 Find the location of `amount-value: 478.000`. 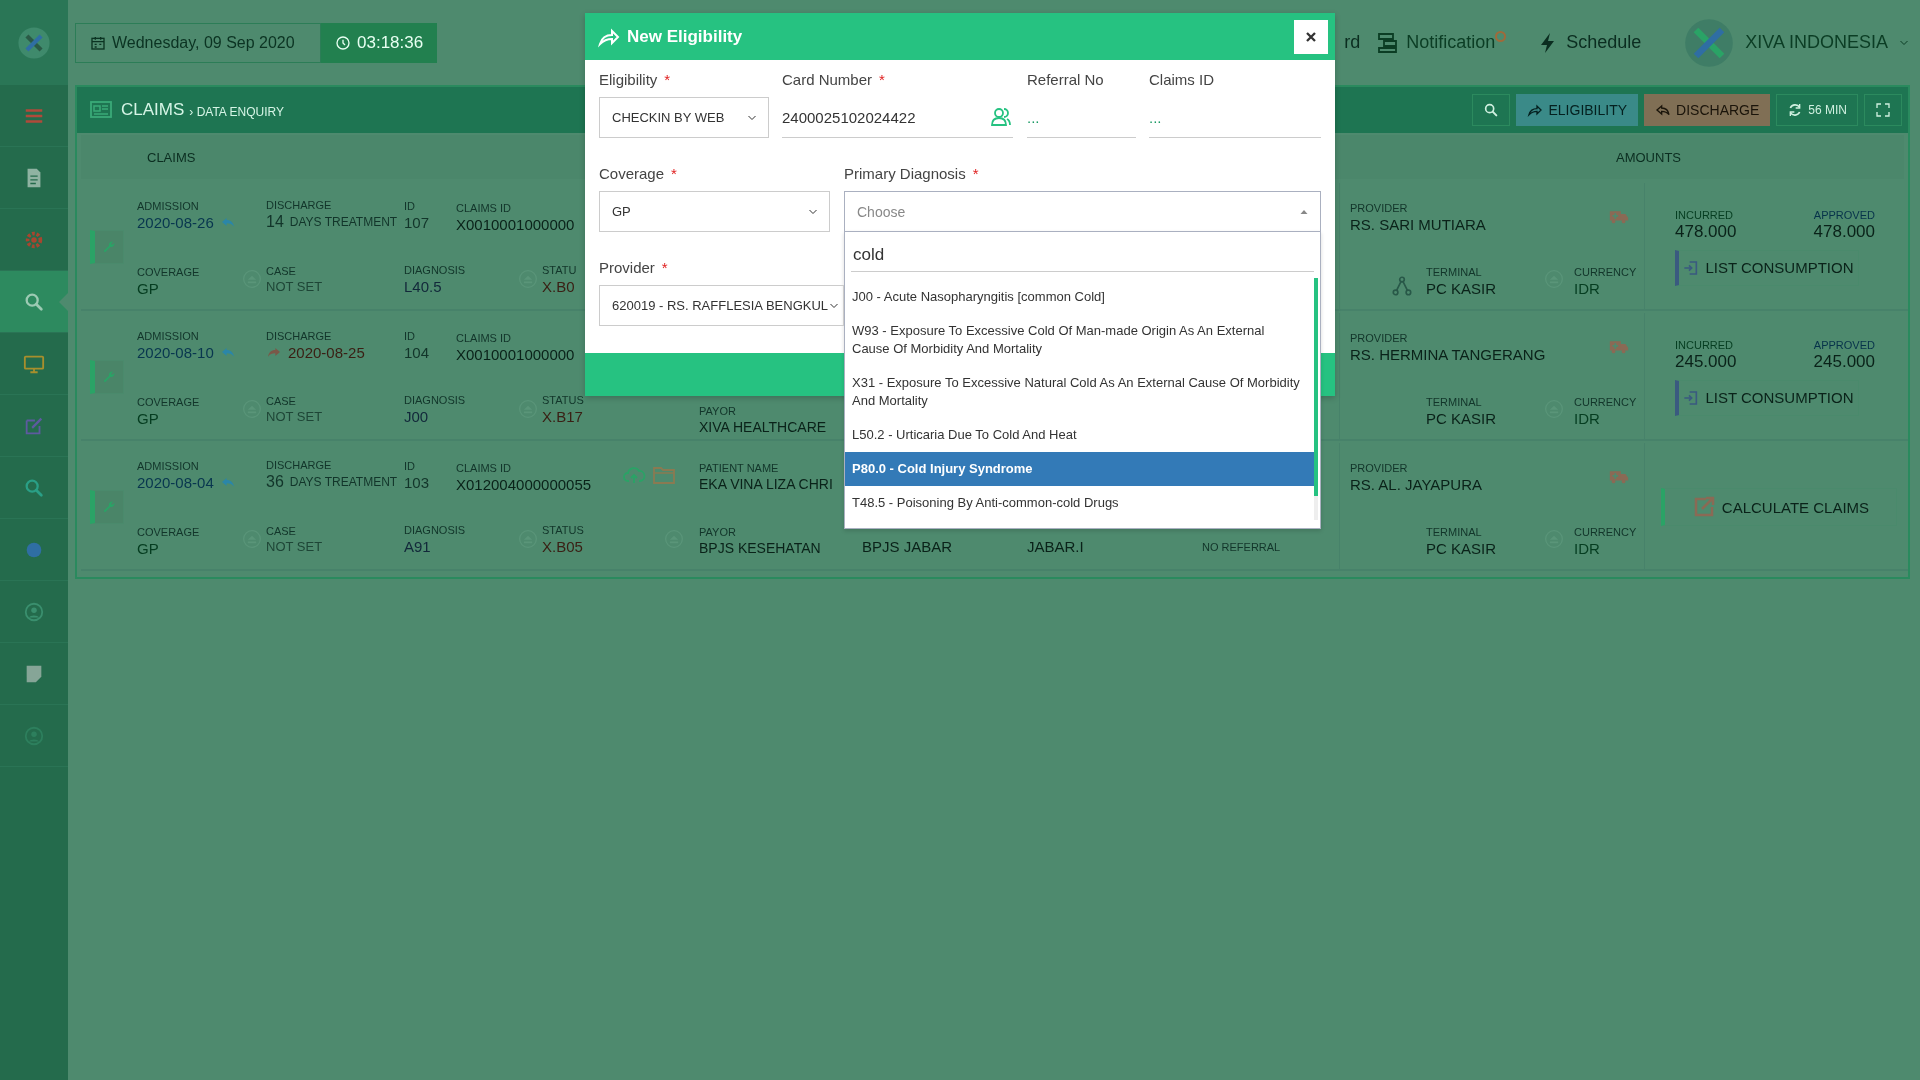

amount-value: 478.000 is located at coordinates (1844, 231).